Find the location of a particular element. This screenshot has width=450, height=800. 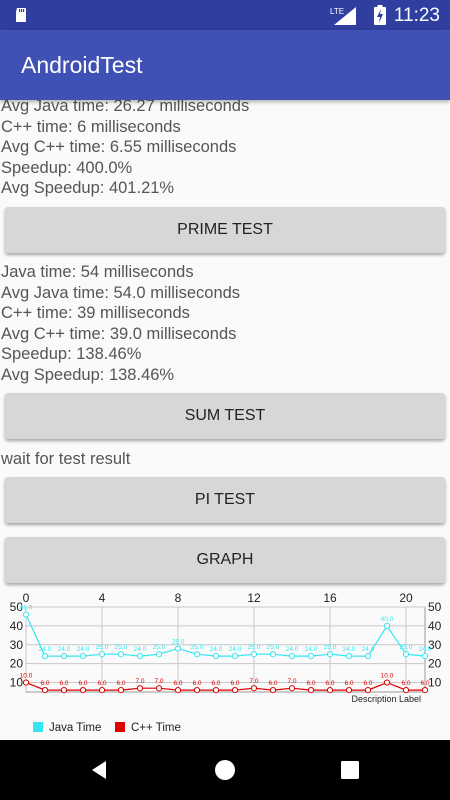

y-tick-label-right: 20 is located at coordinates (435, 664).